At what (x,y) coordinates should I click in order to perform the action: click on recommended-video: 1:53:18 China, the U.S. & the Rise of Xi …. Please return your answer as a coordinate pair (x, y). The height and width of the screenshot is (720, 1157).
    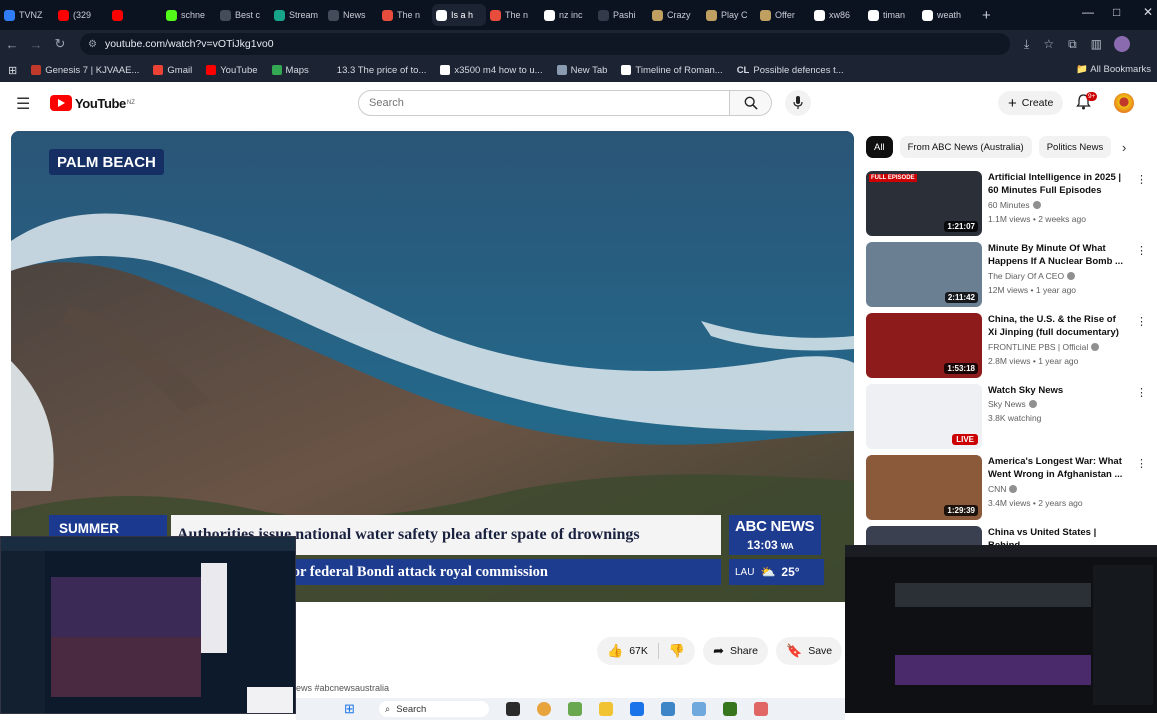
    Looking at the image, I should click on (1006, 346).